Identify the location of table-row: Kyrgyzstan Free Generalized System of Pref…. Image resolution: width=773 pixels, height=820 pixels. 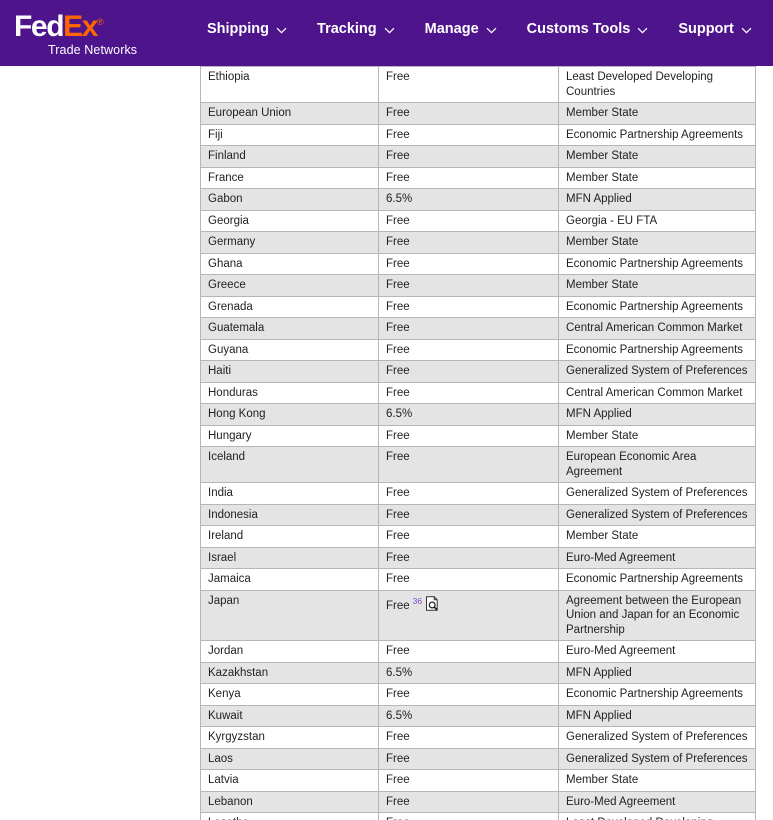
(478, 737).